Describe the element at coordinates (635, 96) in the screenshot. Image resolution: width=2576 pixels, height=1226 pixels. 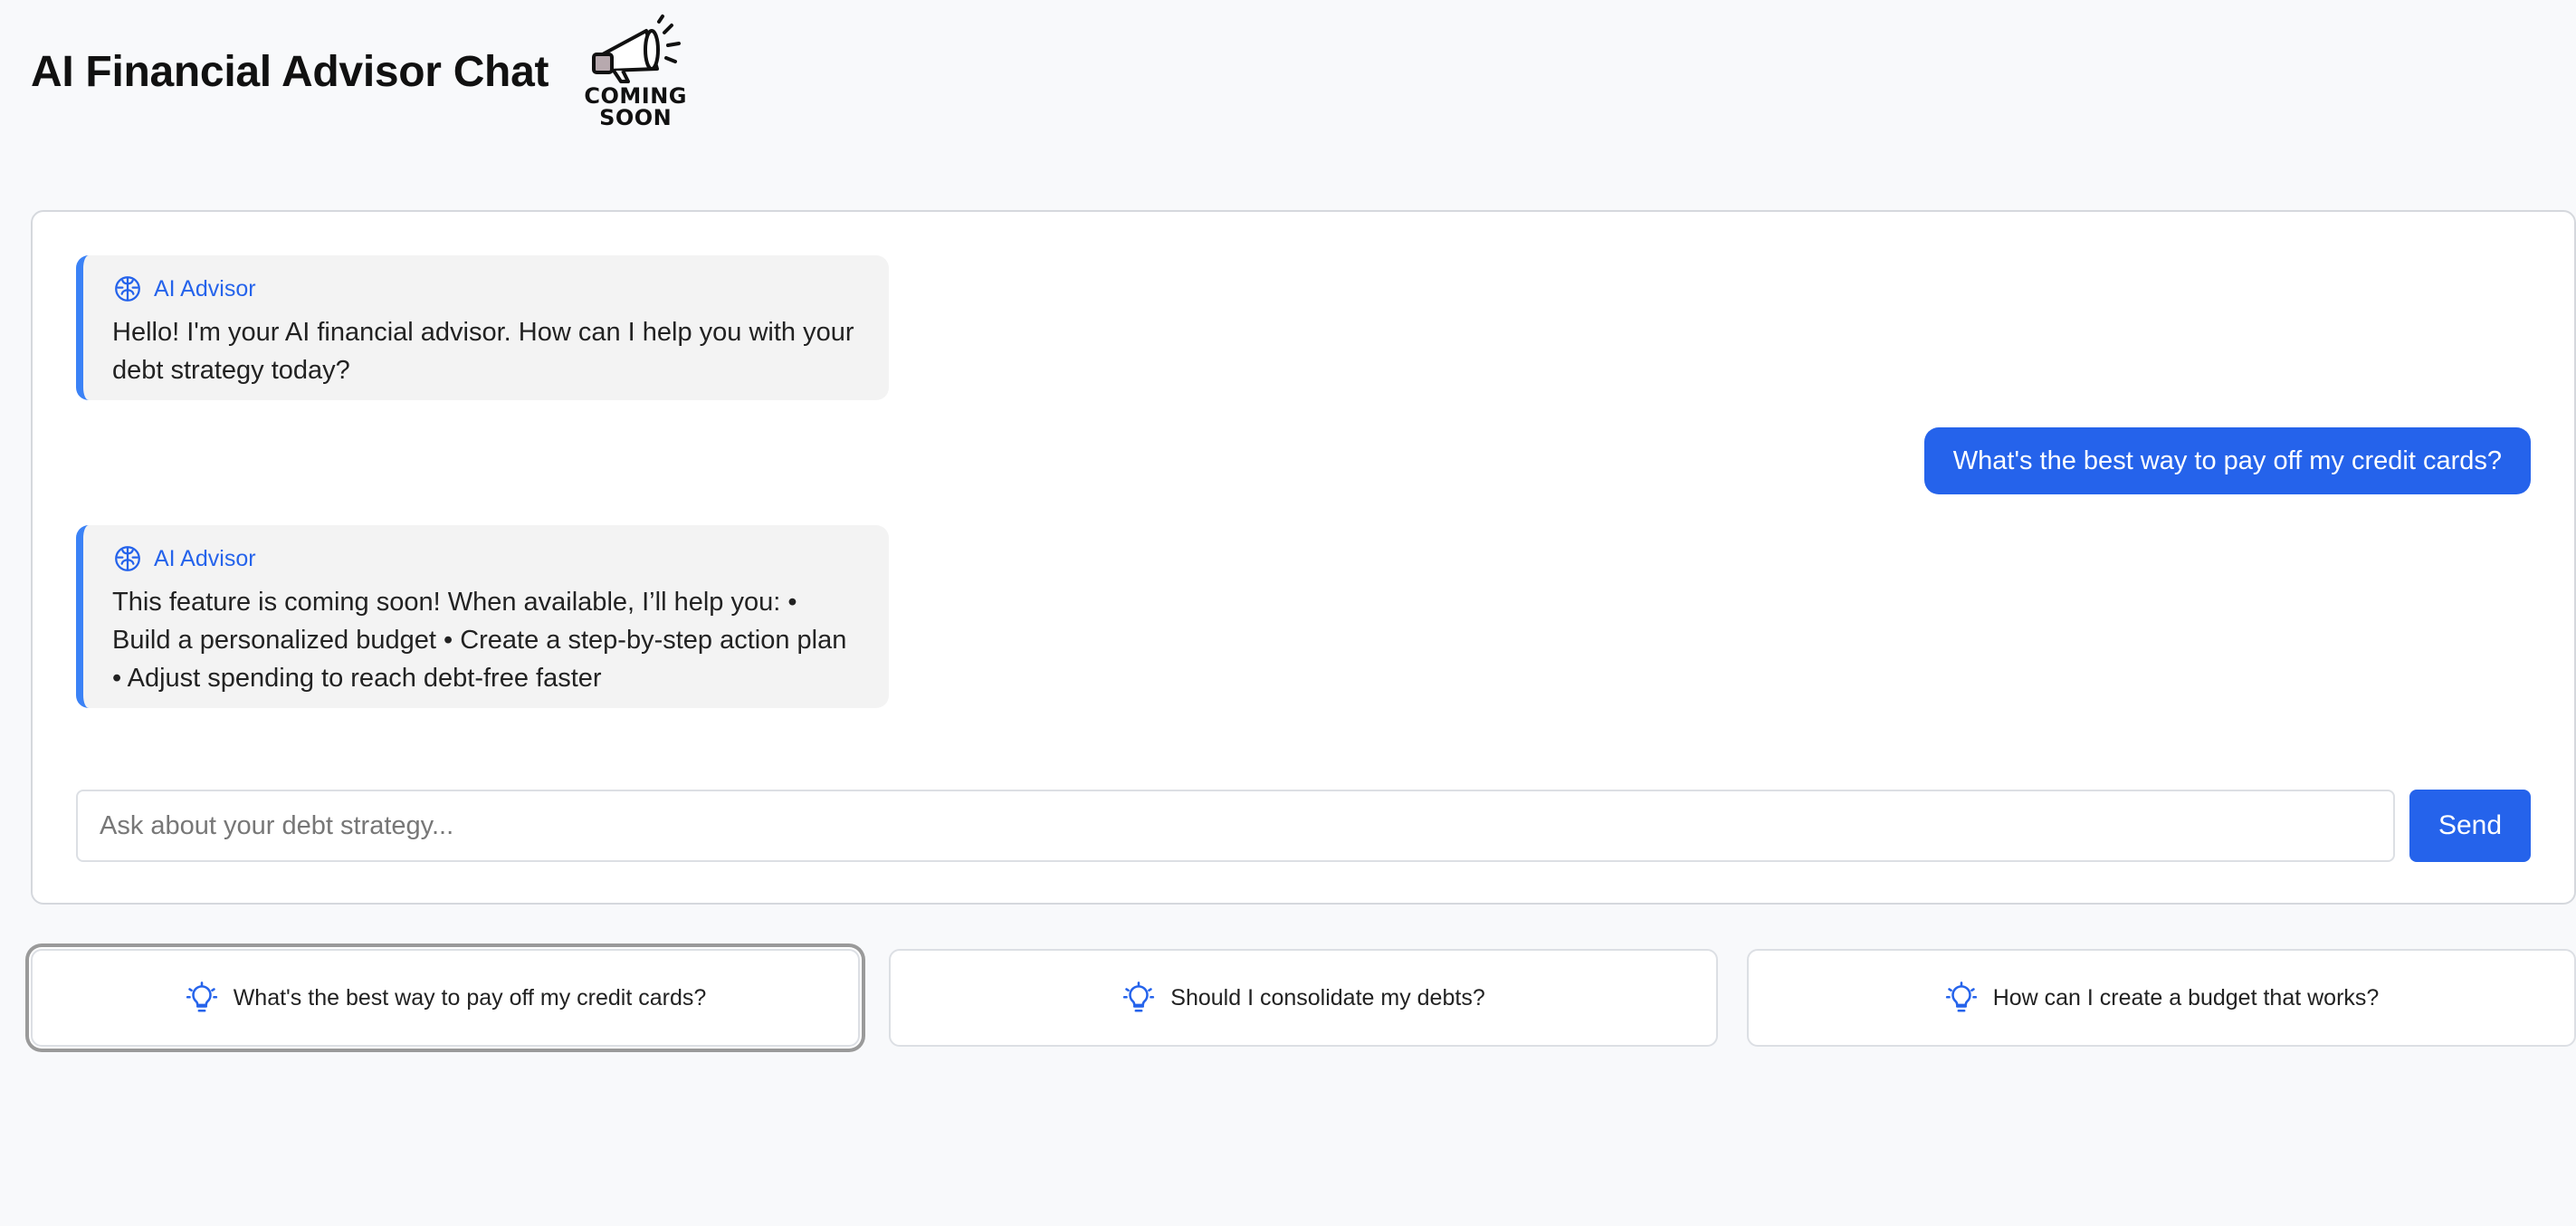
I see `coming-soon-line-1: COMING` at that location.